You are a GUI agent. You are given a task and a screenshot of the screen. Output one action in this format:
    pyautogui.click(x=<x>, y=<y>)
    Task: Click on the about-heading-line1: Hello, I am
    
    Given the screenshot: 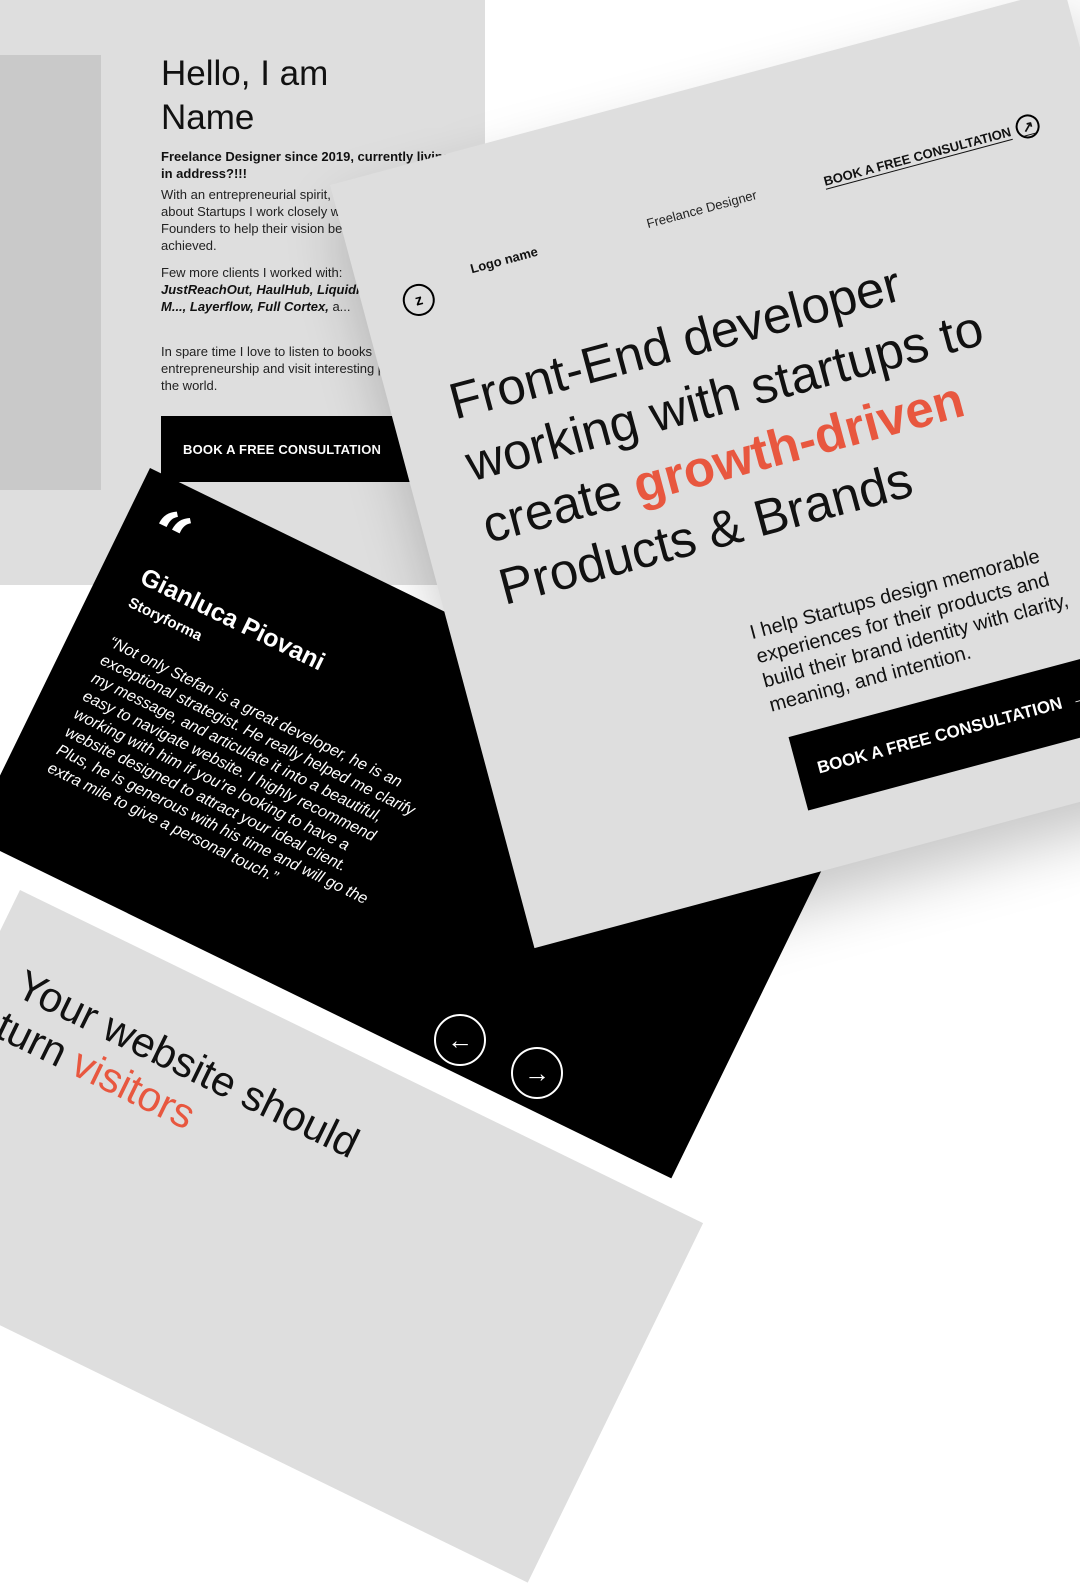 What is the action you would take?
    pyautogui.click(x=245, y=73)
    